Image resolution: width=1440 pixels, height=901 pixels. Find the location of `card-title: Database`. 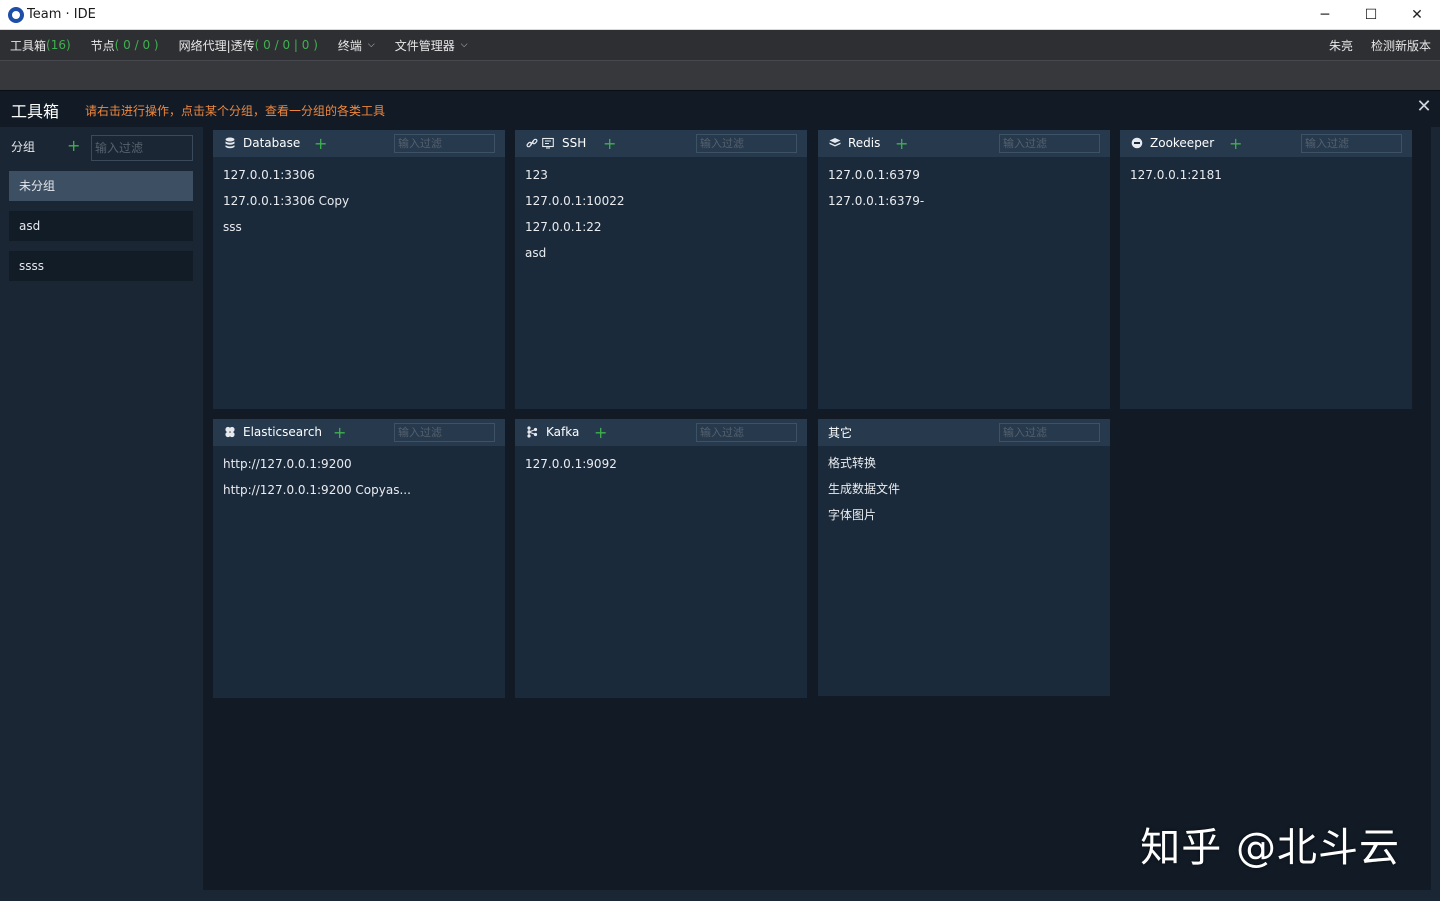

card-title: Database is located at coordinates (272, 143).